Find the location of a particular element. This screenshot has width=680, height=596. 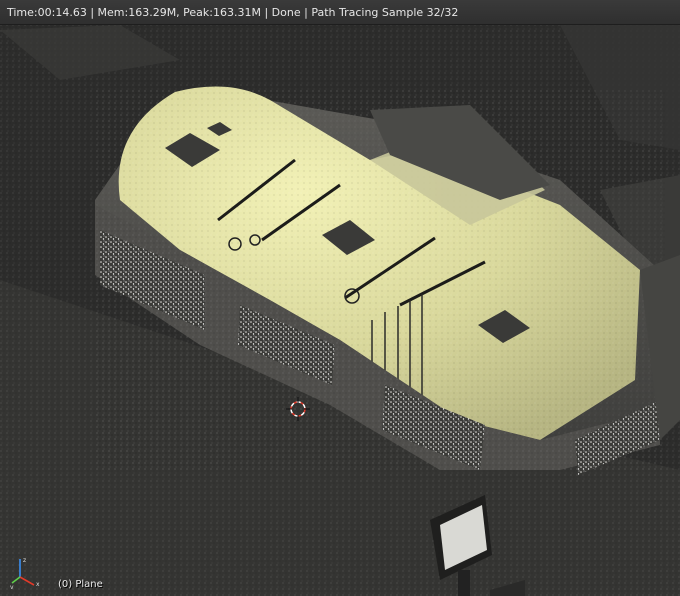

active-object-label: (0) Plane is located at coordinates (80, 584).